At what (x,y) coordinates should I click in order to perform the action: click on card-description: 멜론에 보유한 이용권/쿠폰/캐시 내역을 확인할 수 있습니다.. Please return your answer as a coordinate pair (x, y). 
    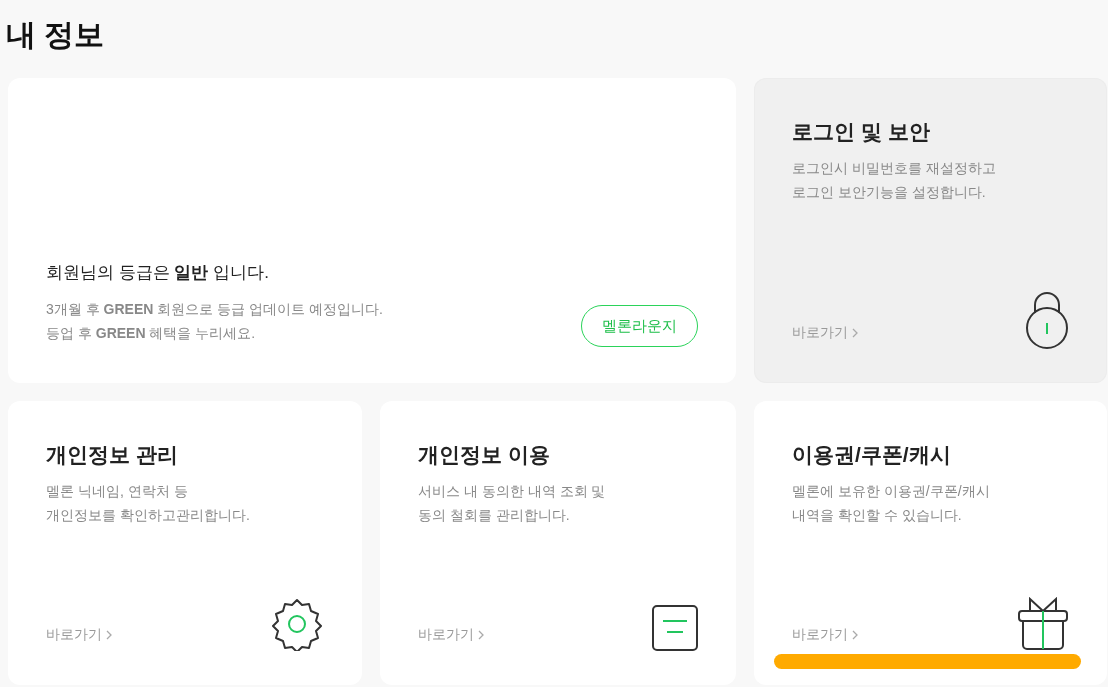
    Looking at the image, I should click on (891, 503).